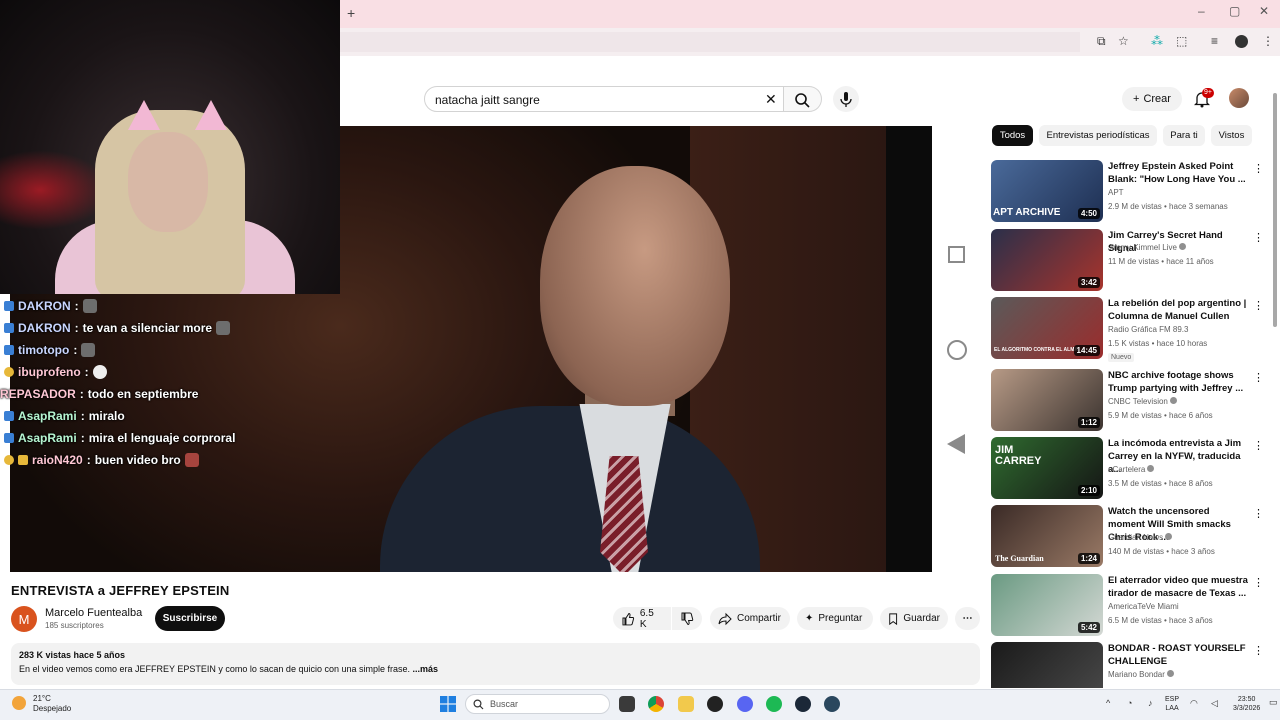  What do you see at coordinates (24, 619) in the screenshot?
I see `channel-avatar: M` at bounding box center [24, 619].